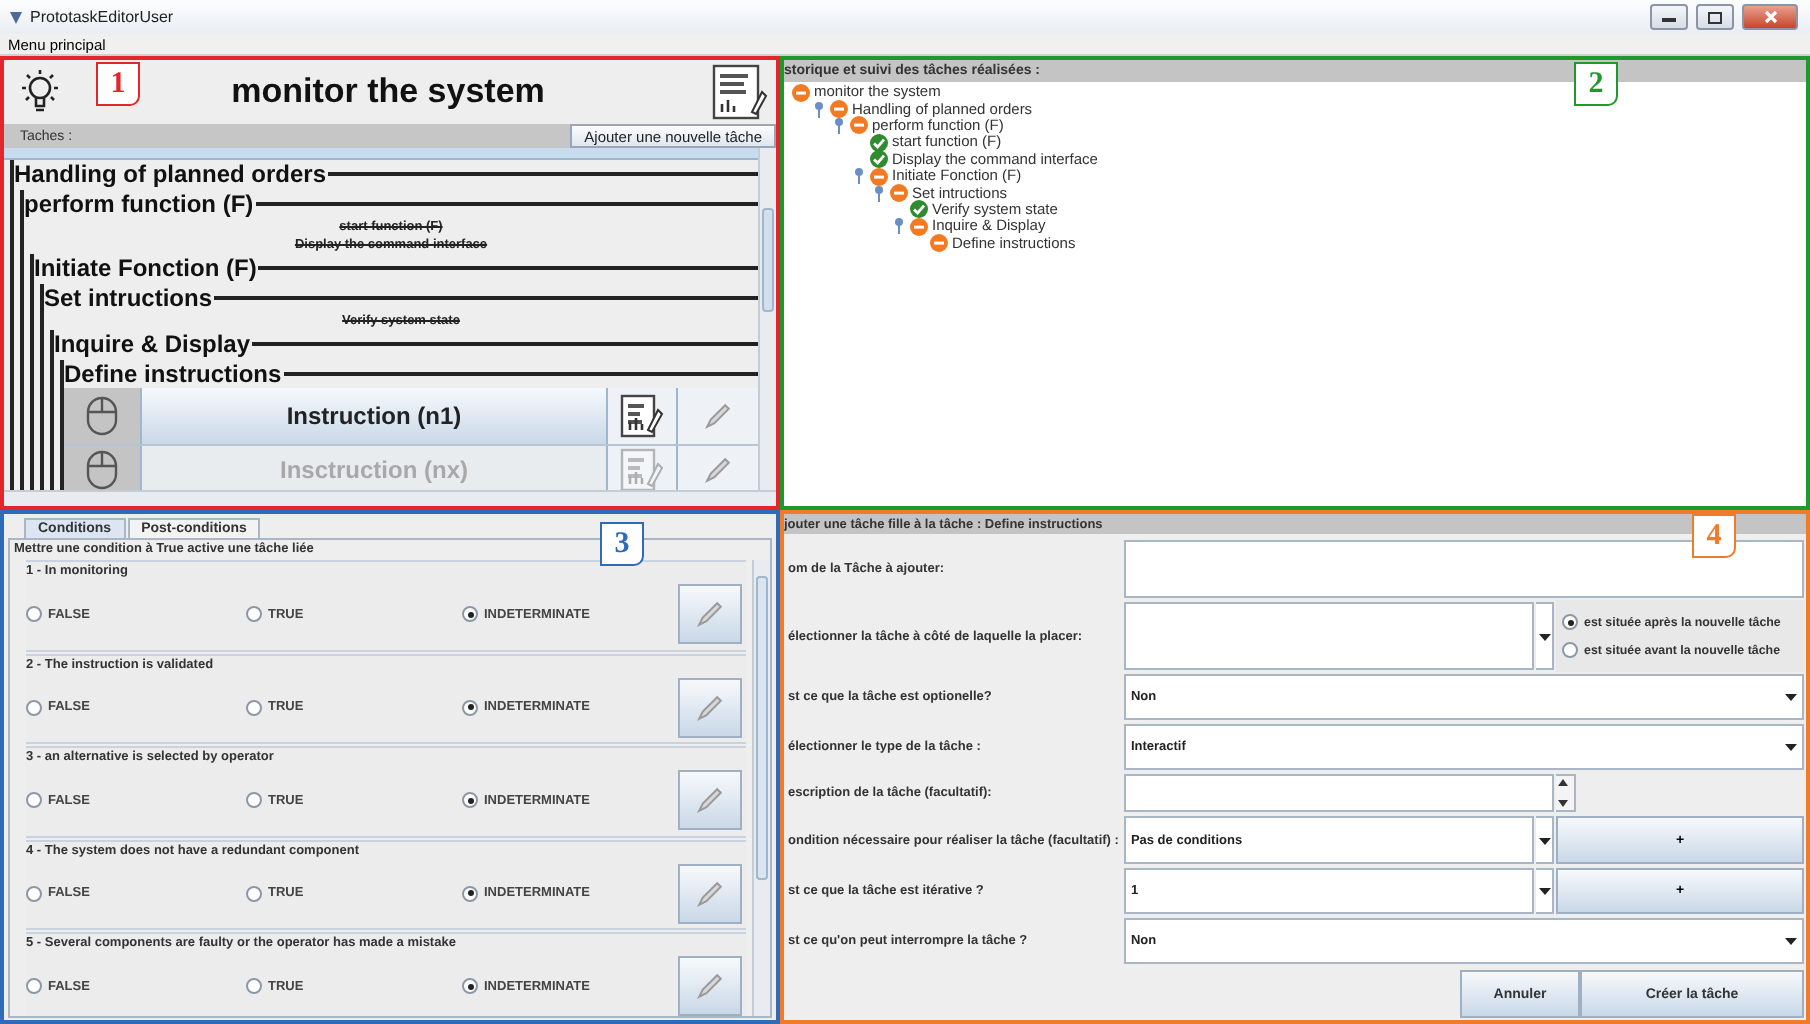  Describe the element at coordinates (1563, 782) in the screenshot. I see `scroll-up-icon` at that location.